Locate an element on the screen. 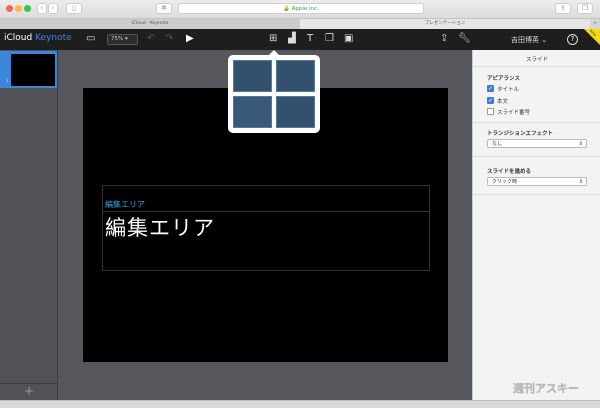 This screenshot has width=600, height=408. help-icon: ? is located at coordinates (572, 39).